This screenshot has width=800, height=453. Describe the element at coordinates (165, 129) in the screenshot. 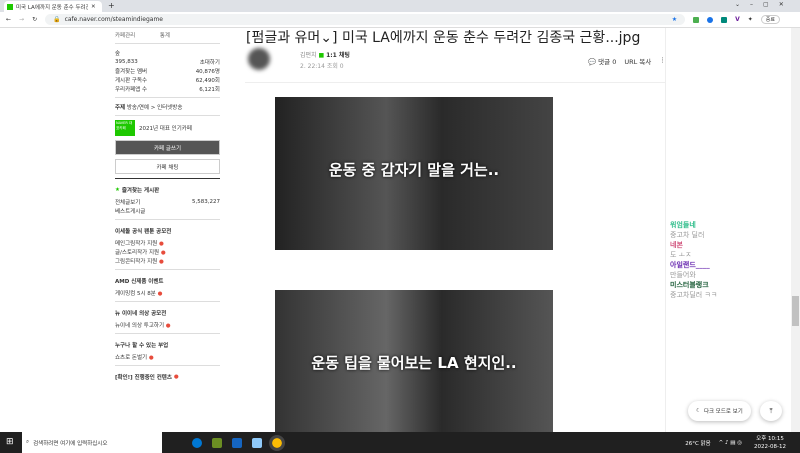

I see `badge-text: 2021년 대표 인기카페` at that location.